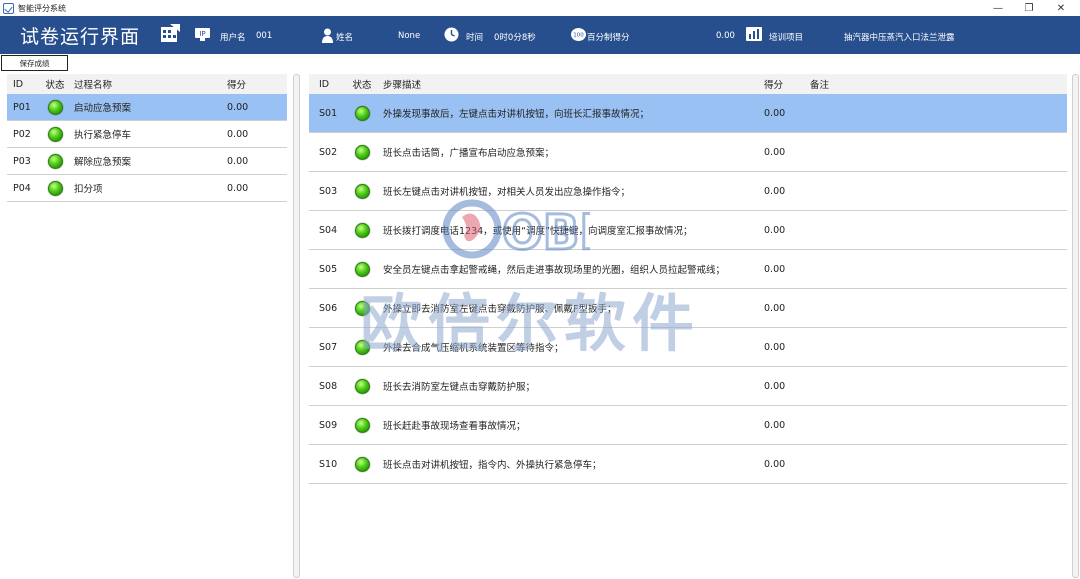 The height and width of the screenshot is (579, 1080). Describe the element at coordinates (554, 270) in the screenshot. I see `step-desc: 安全员左键点击拿起警戒绳，然后走进事故现场里的光圈，组织人员拉起警戒线；` at that location.